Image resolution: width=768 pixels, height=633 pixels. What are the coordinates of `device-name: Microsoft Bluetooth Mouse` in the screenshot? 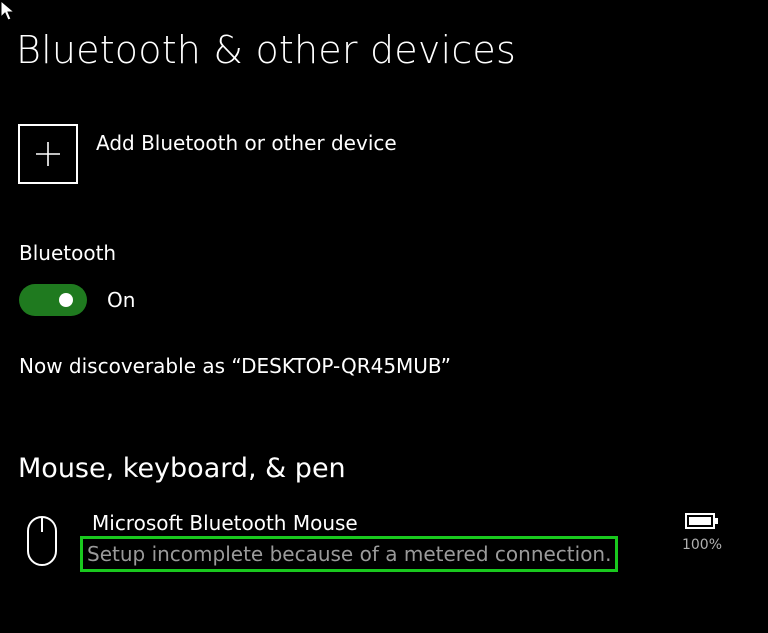 It's located at (225, 523).